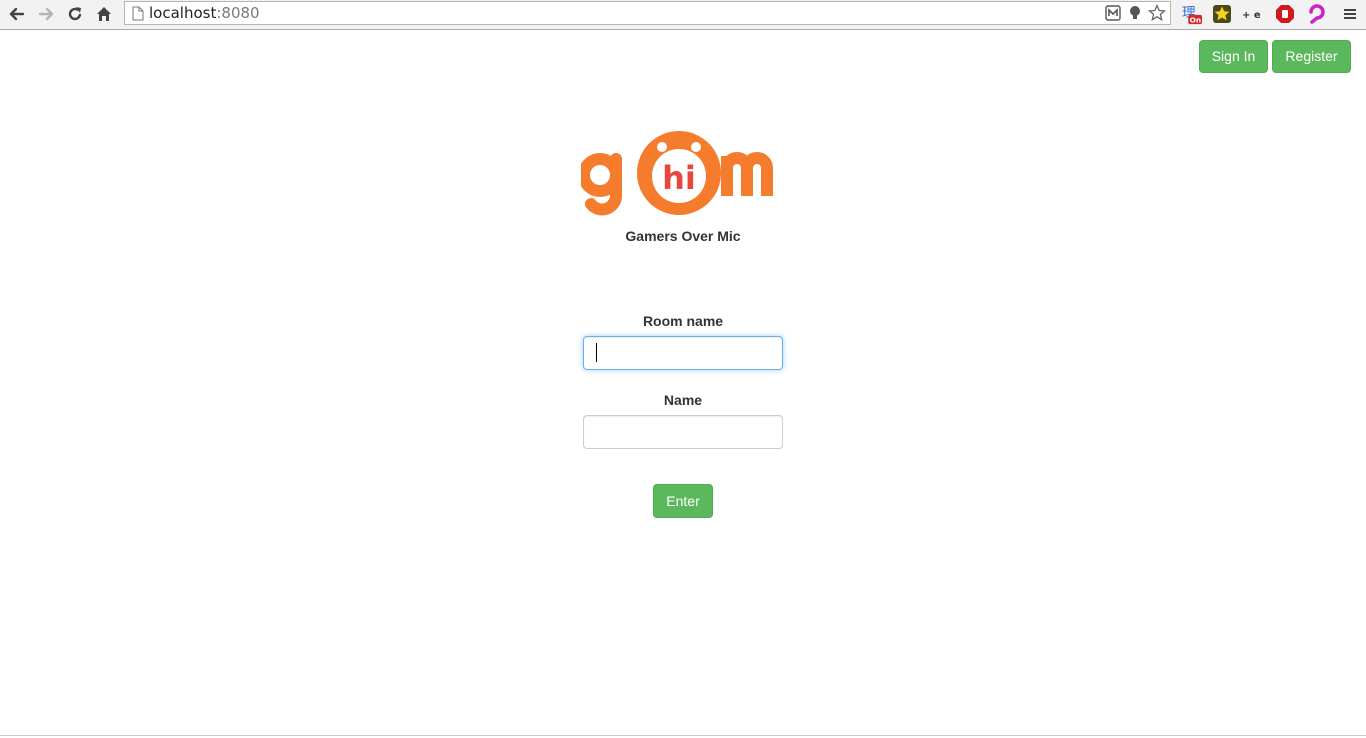 This screenshot has height=738, width=1366. What do you see at coordinates (683, 501) in the screenshot?
I see `enter-button: Enter` at bounding box center [683, 501].